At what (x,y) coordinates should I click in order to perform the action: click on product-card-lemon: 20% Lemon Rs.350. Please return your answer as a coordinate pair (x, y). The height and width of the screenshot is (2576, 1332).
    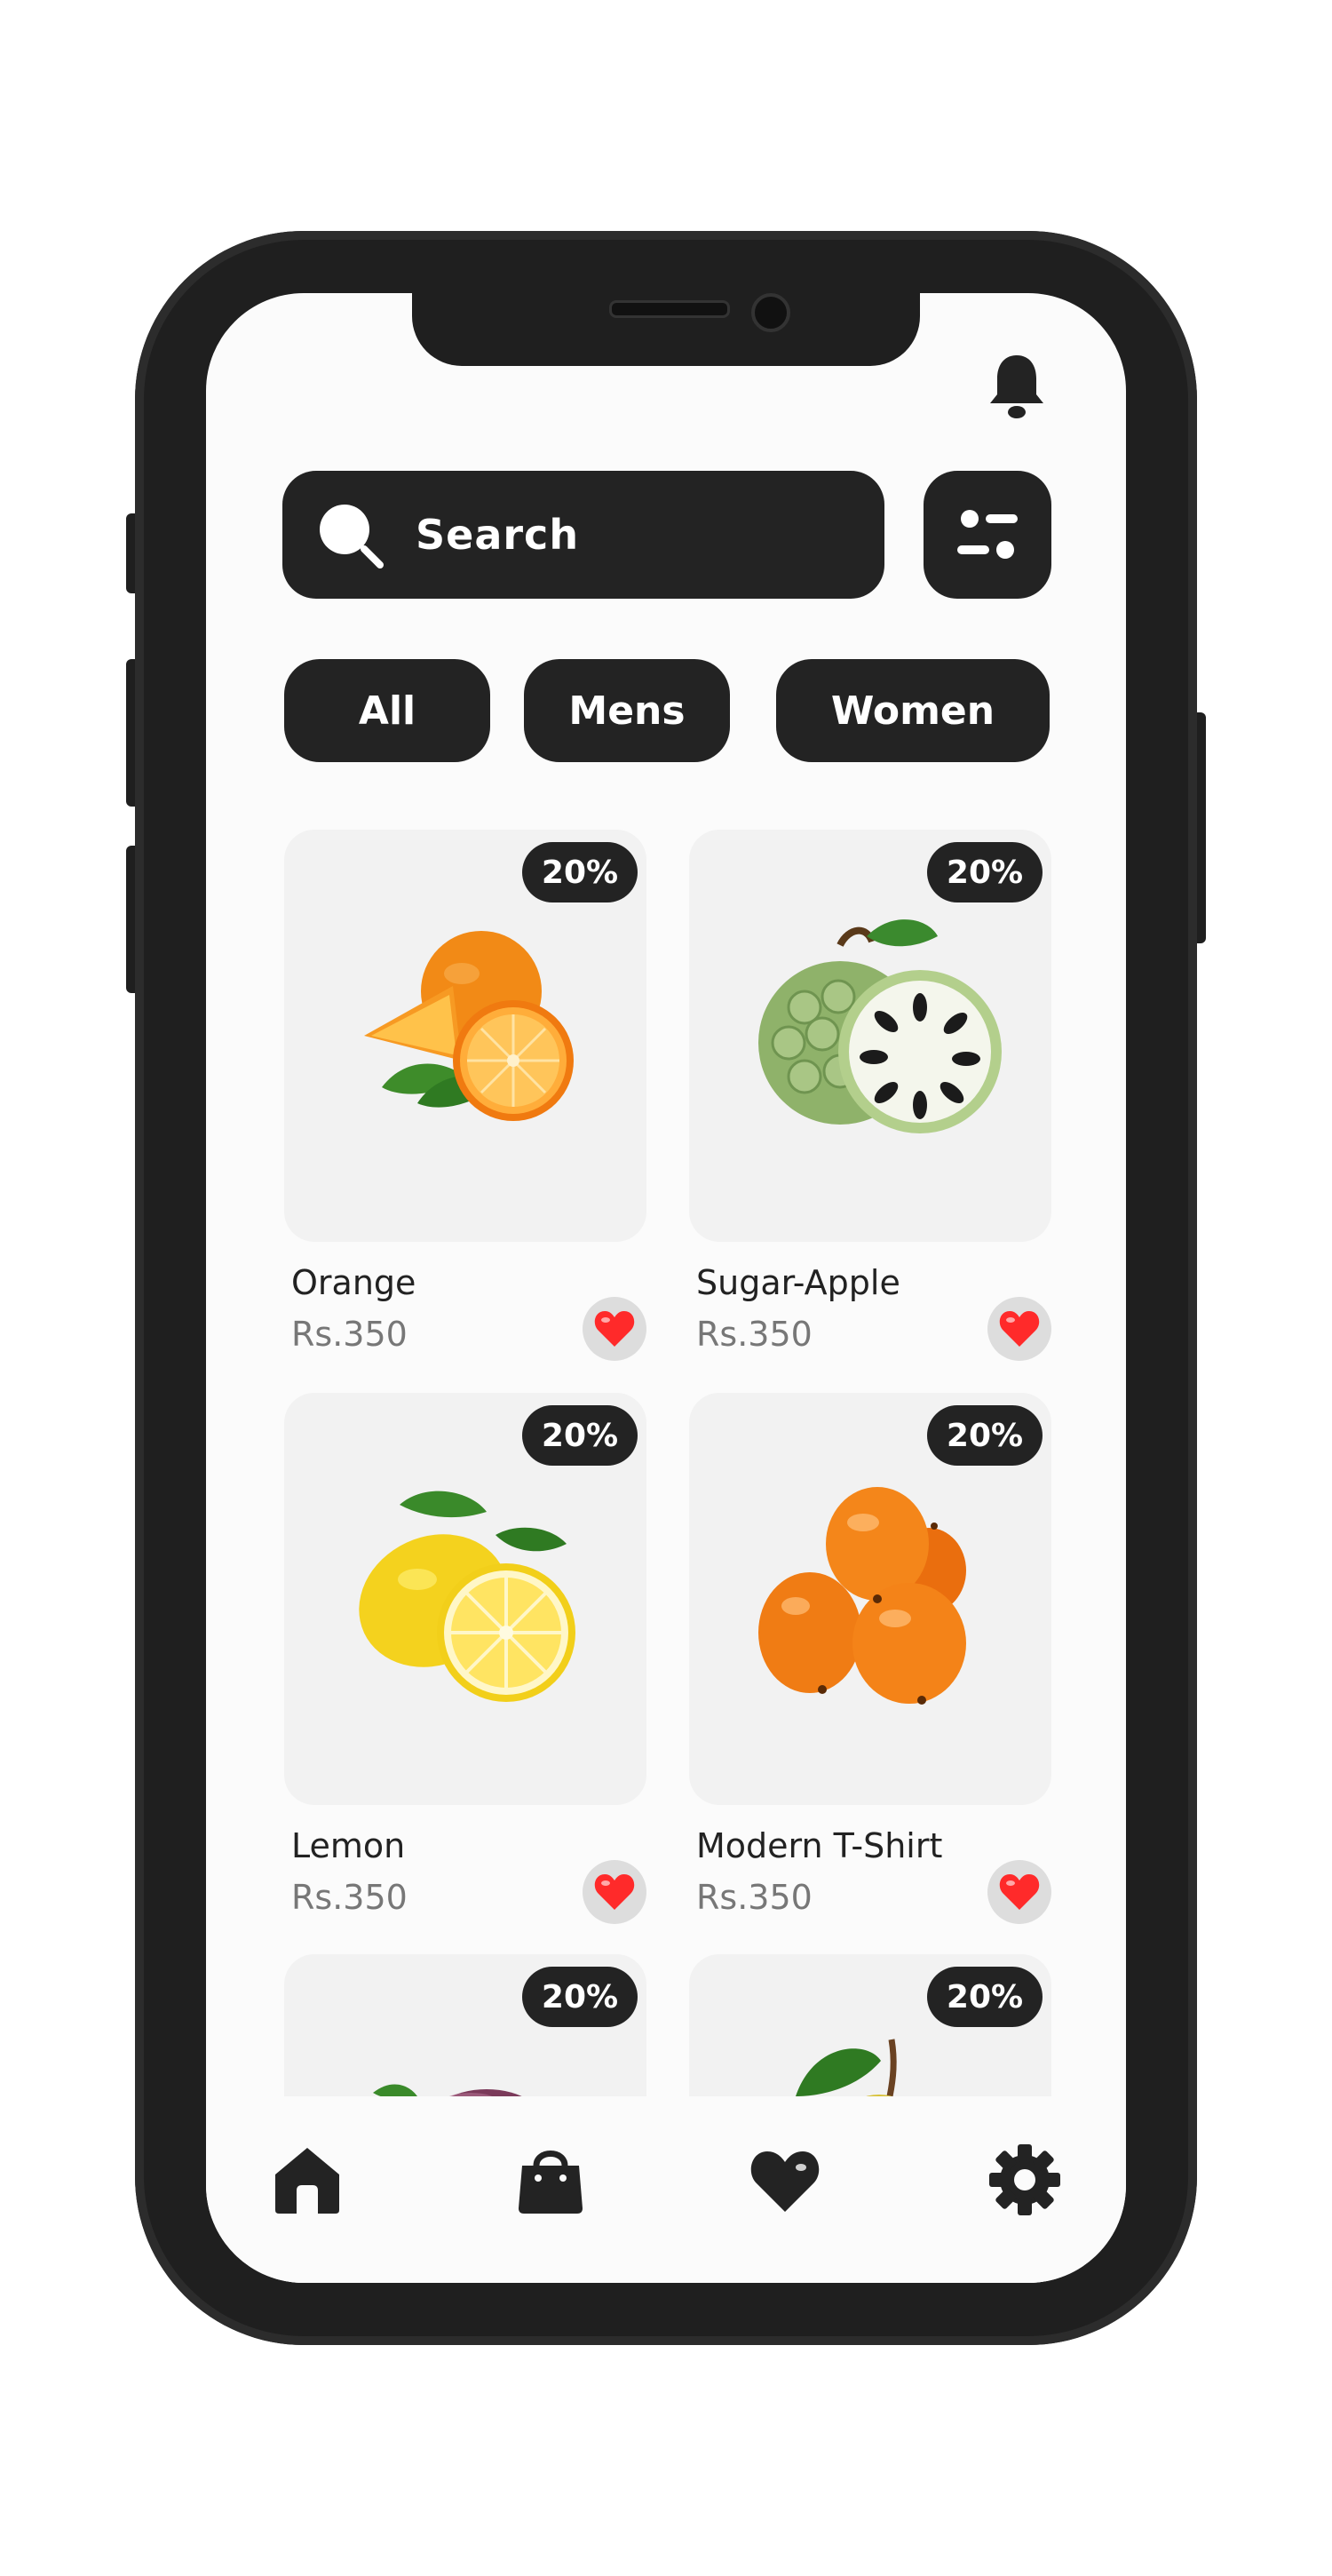
    Looking at the image, I should click on (465, 1658).